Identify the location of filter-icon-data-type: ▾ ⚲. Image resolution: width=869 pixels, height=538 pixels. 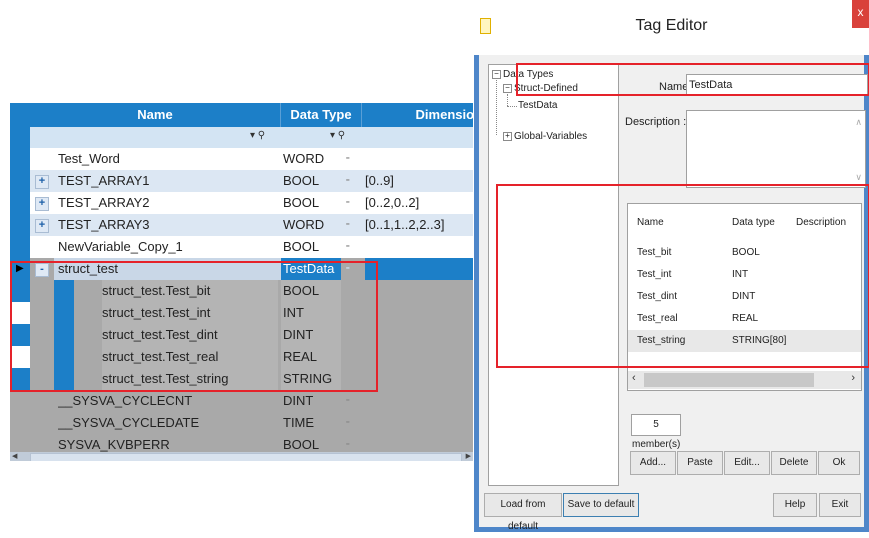
(337, 135).